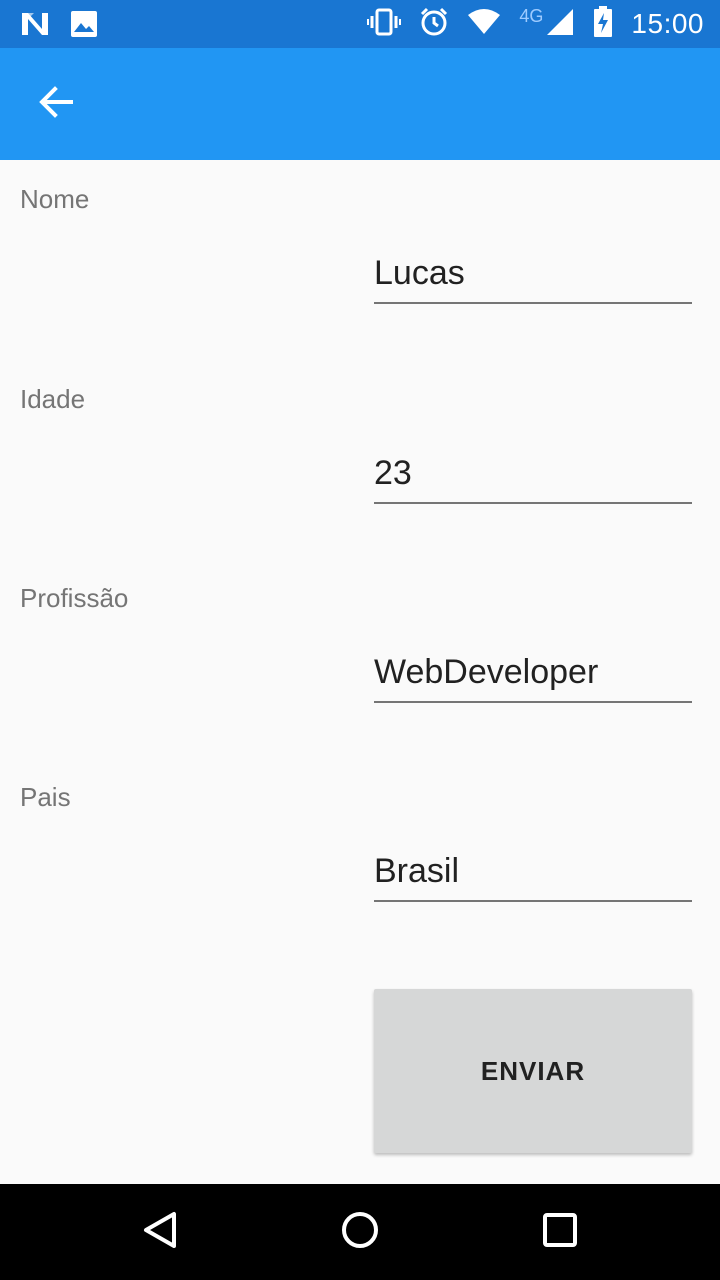 The image size is (720, 1280). I want to click on idade-input, so click(533, 474).